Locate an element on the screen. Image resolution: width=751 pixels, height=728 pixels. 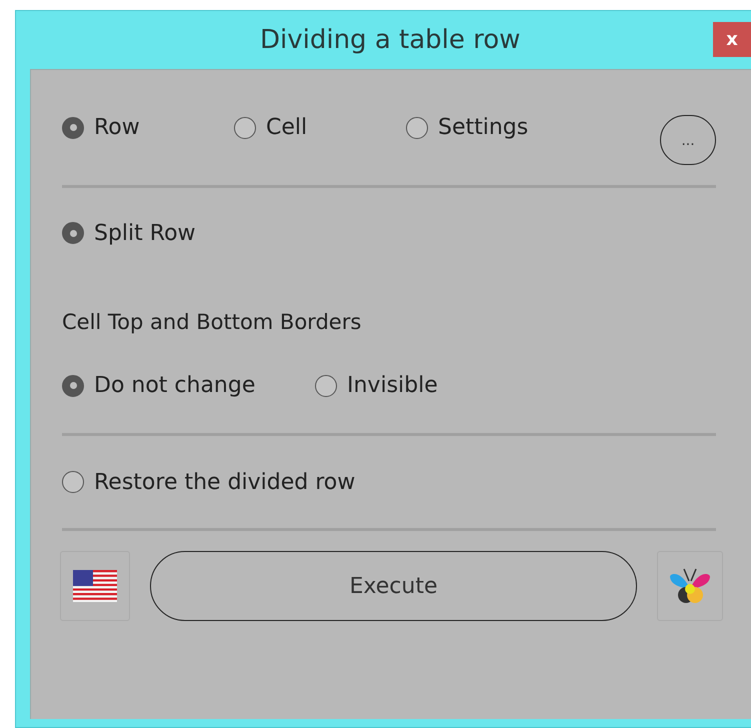
radio-label: Settings is located at coordinates (483, 128).